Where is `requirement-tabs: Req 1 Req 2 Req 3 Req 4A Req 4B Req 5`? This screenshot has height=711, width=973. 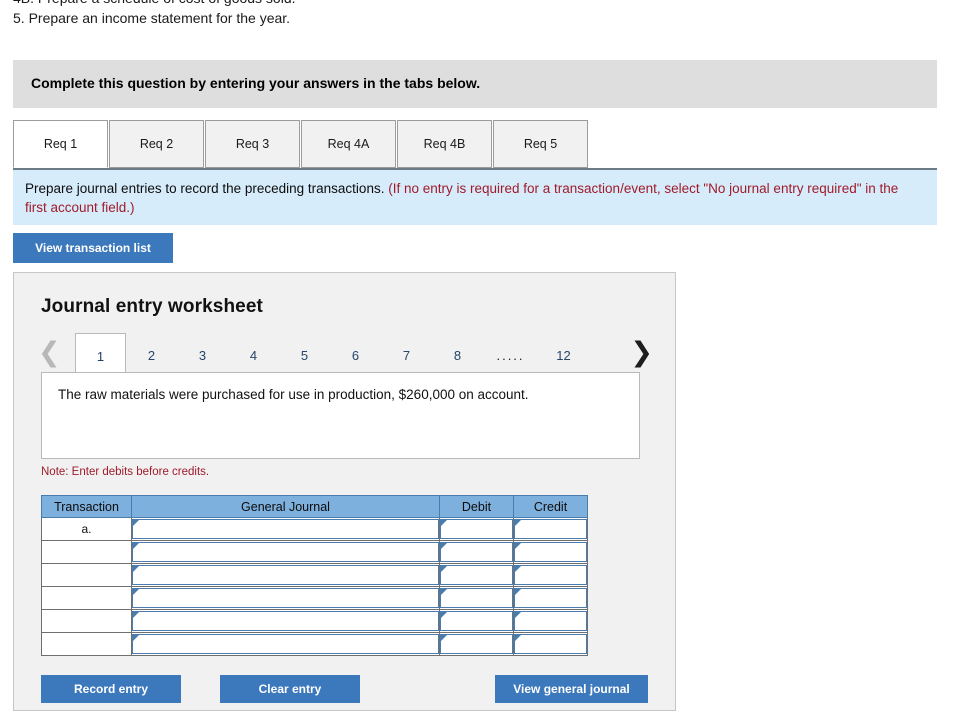
requirement-tabs: Req 1 Req 2 Req 3 Req 4A Req 4B Req 5 is located at coordinates (301, 144).